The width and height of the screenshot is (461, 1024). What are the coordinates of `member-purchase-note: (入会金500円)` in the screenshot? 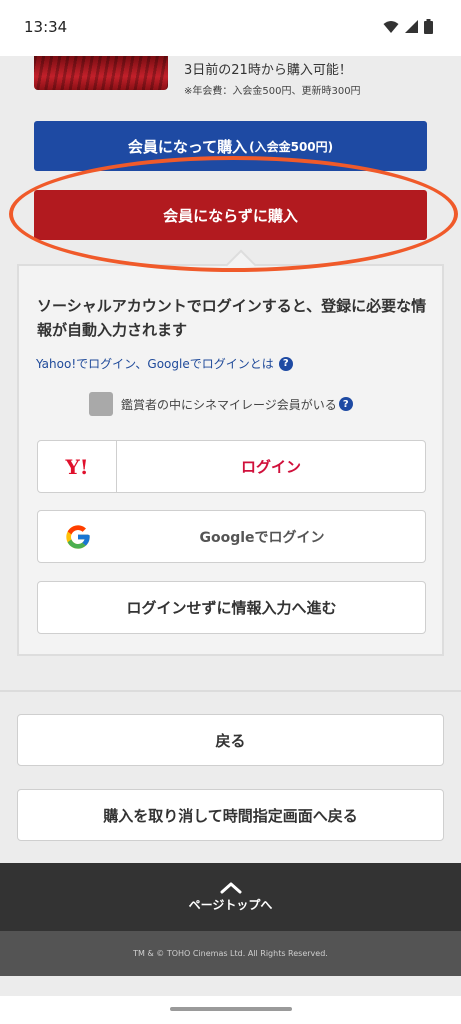 It's located at (291, 146).